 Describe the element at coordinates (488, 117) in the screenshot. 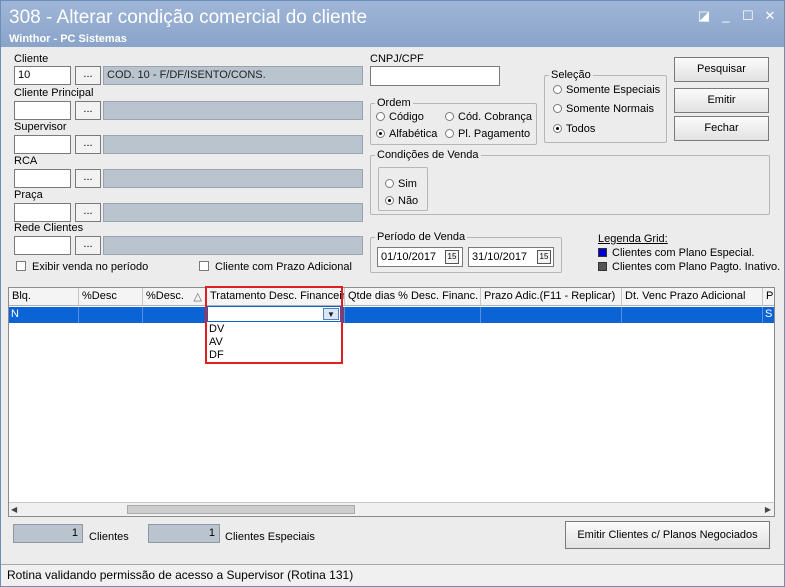

I see `radio-cod-cobranca: Cód. Cobrança` at that location.